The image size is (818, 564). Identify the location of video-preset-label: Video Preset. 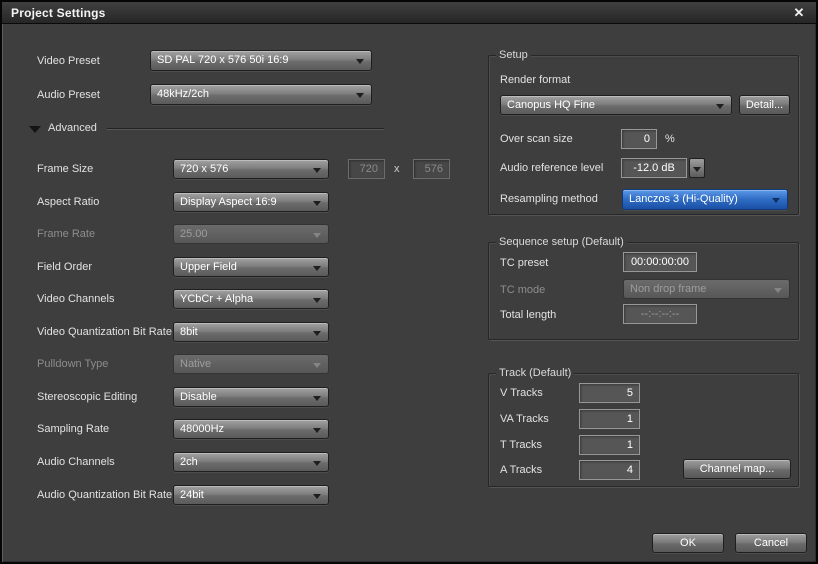
(68, 61).